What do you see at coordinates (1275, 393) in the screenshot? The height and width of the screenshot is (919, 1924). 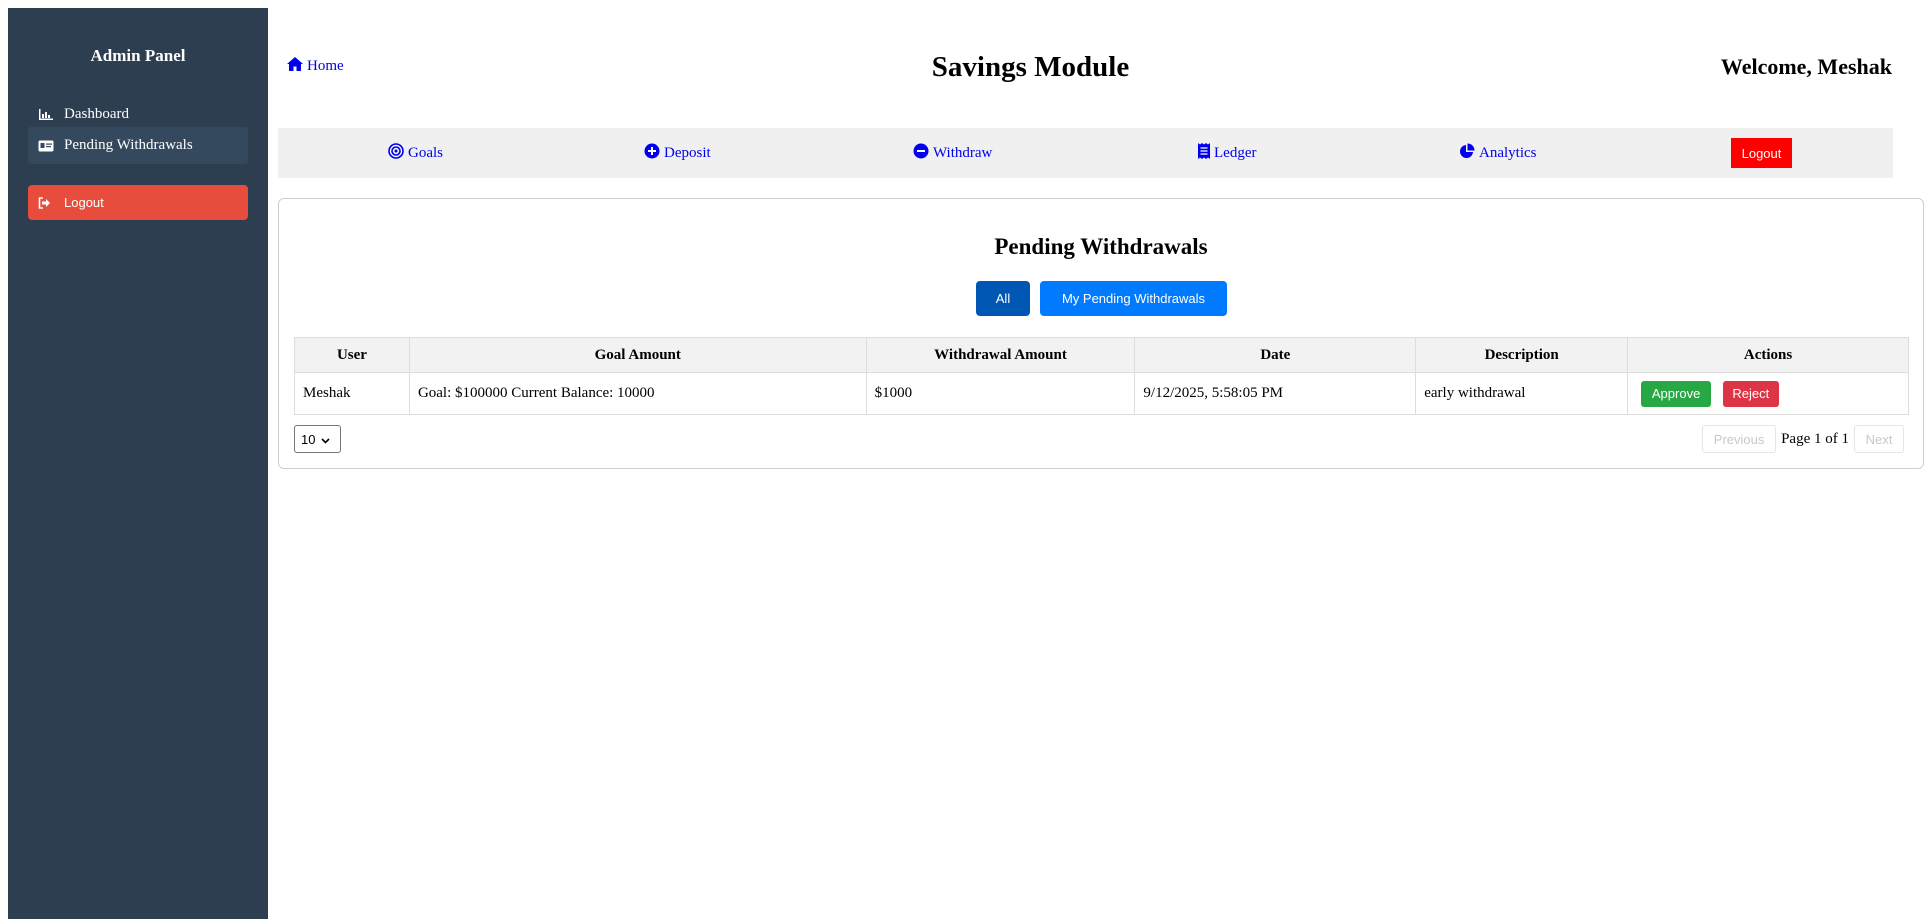 I see `cell-date: 9/12/2025, 5:58:05 PM` at bounding box center [1275, 393].